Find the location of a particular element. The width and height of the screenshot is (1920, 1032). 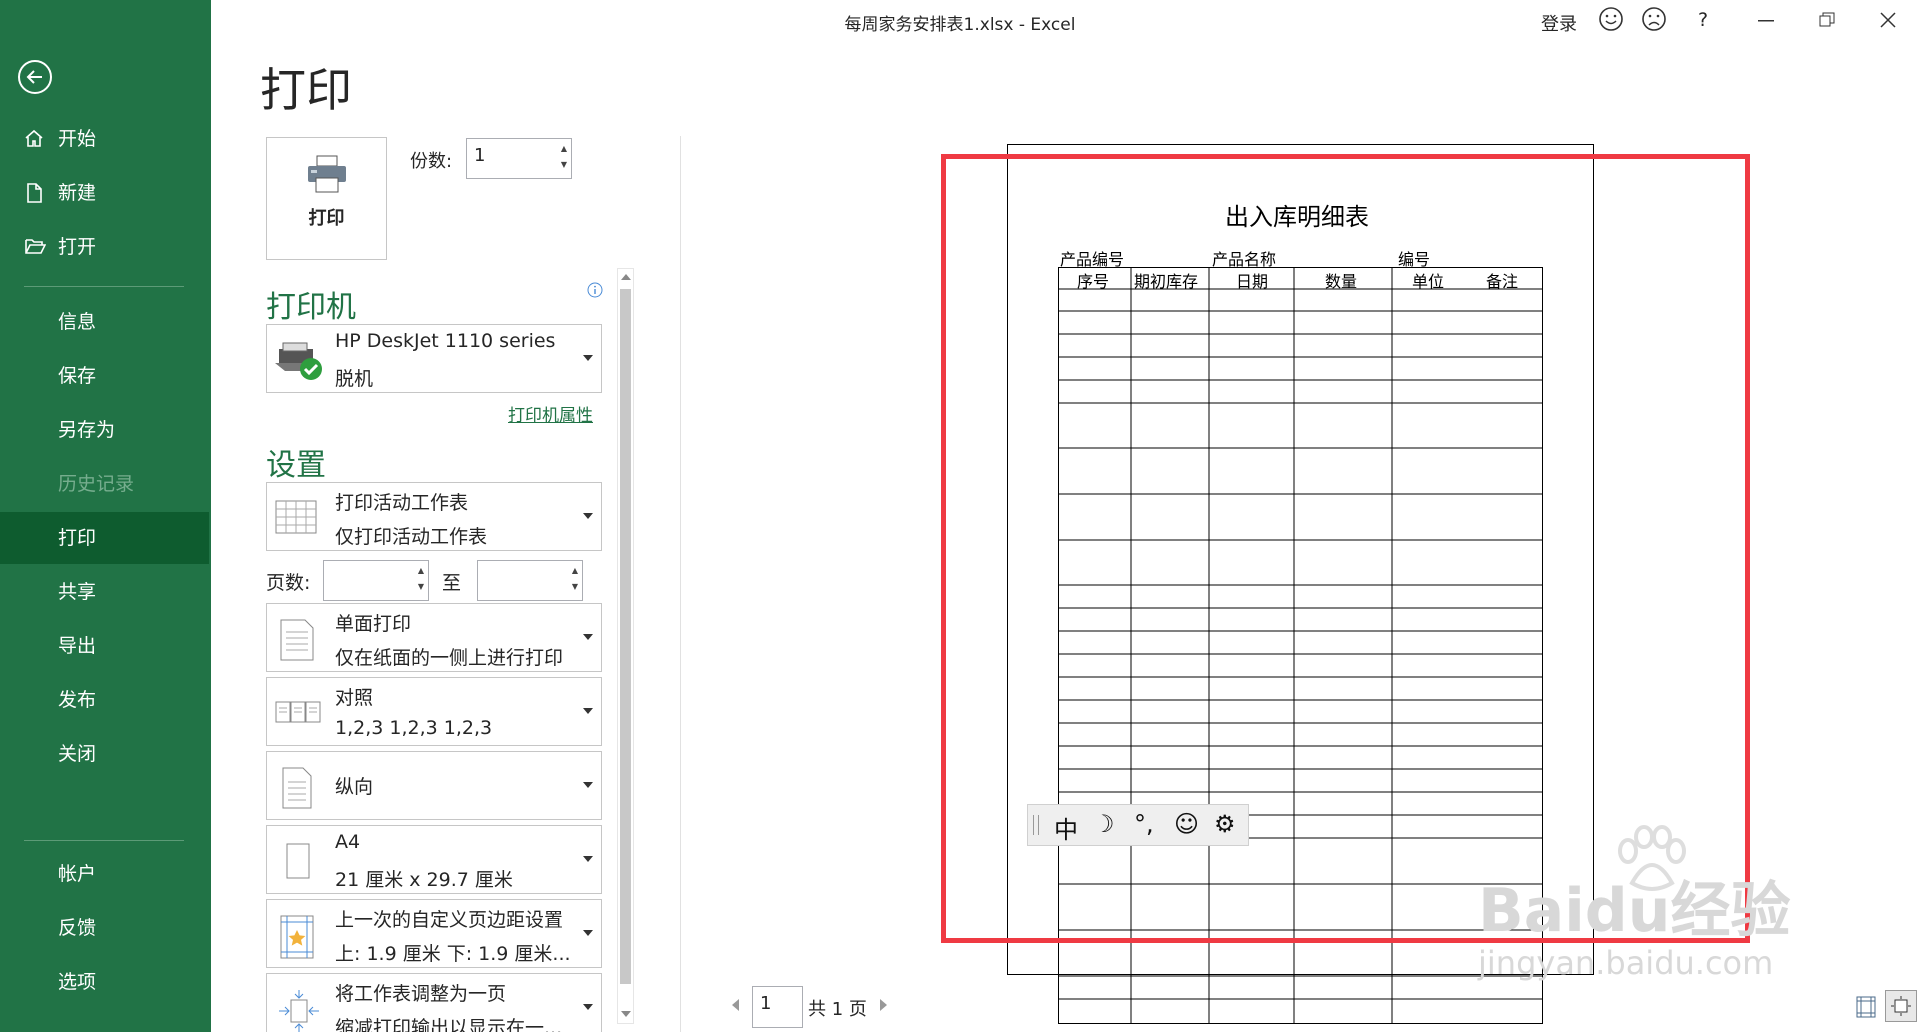

info-icon is located at coordinates (595, 290).